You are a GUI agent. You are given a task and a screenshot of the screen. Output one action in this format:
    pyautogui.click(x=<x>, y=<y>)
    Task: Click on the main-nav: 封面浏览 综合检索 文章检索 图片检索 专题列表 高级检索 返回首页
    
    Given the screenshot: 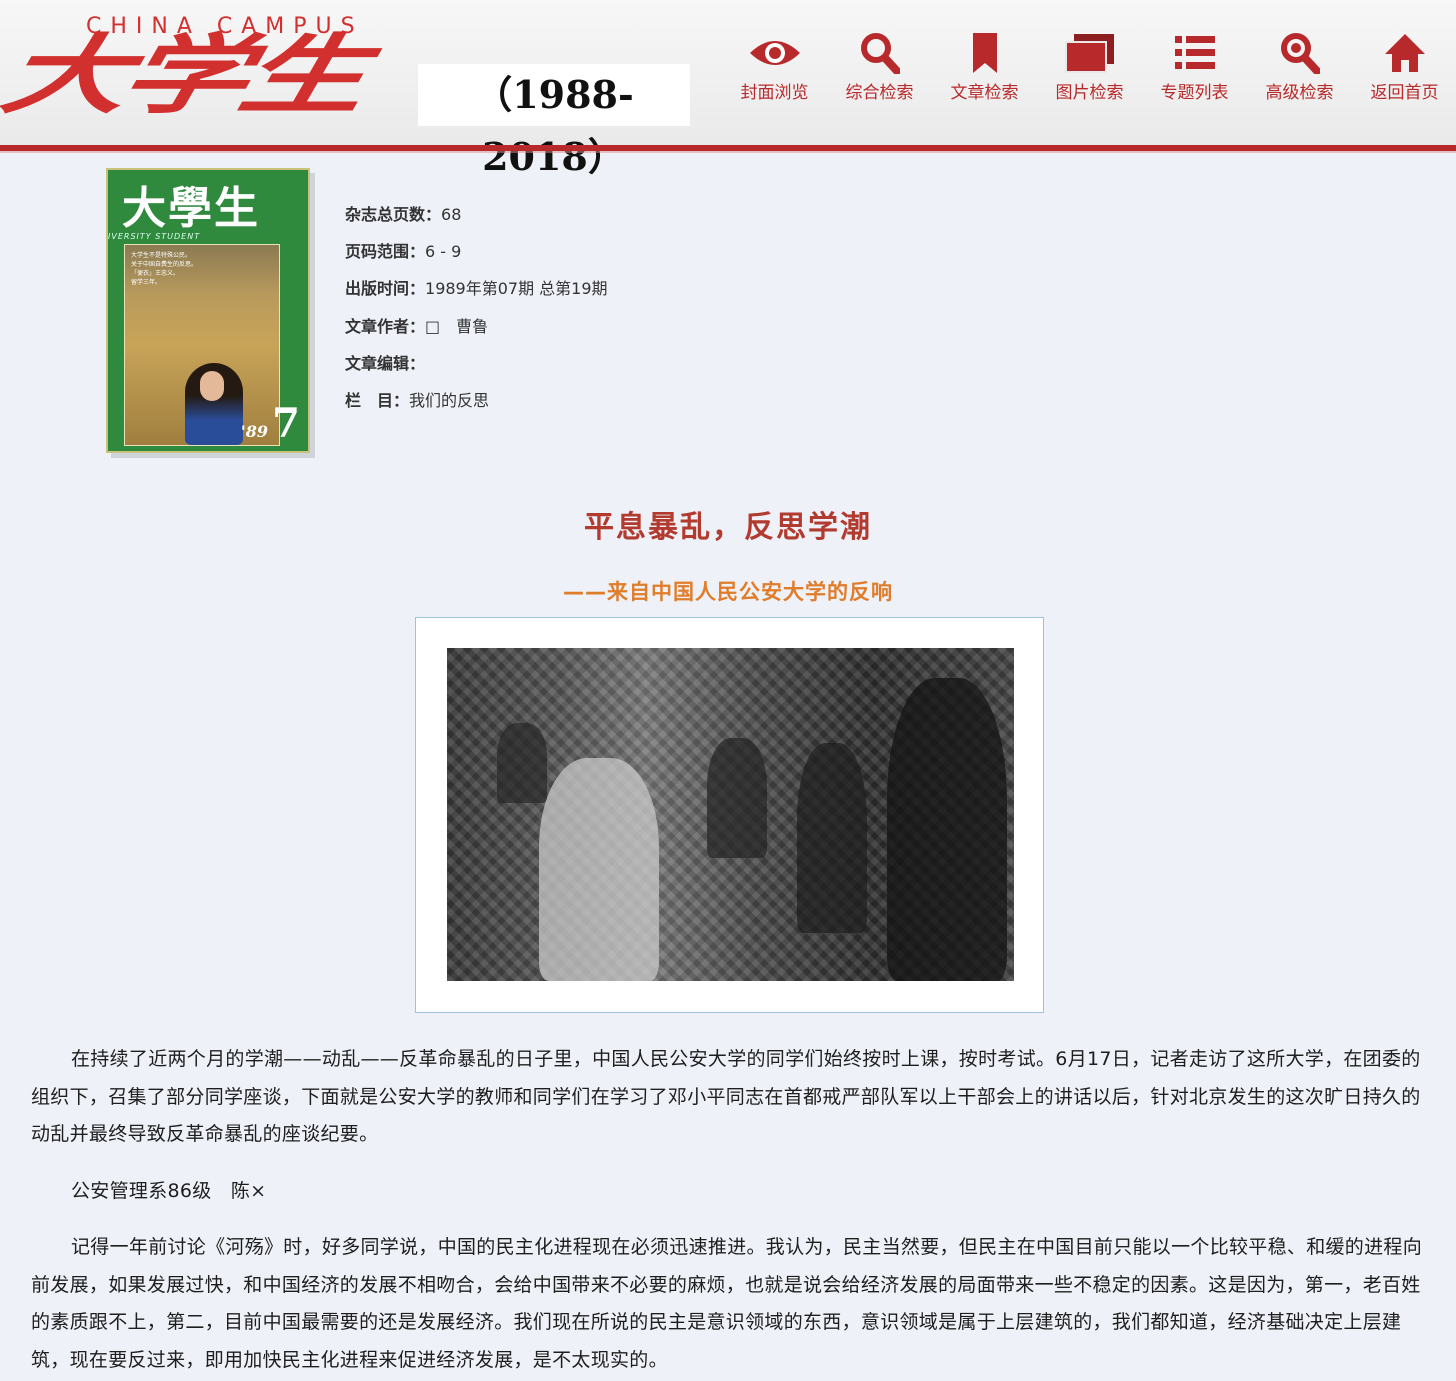 What is the action you would take?
    pyautogui.click(x=1089, y=70)
    